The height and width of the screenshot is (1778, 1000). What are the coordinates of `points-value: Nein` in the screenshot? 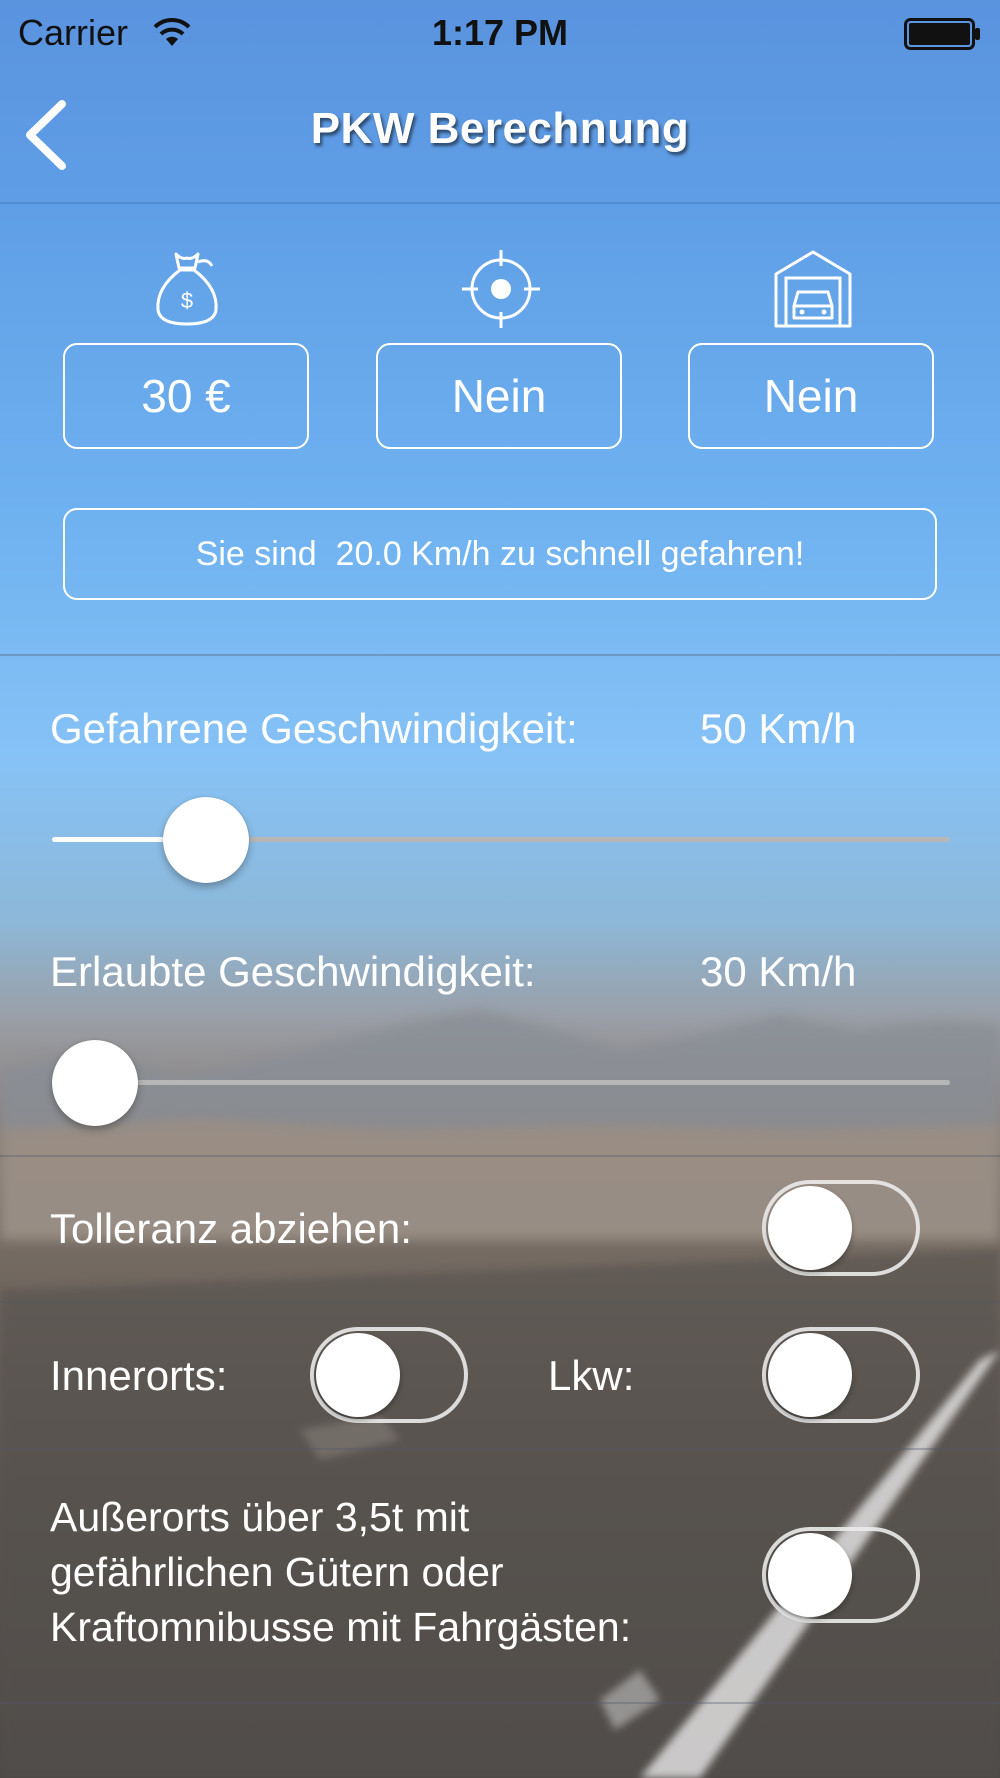 It's located at (499, 396).